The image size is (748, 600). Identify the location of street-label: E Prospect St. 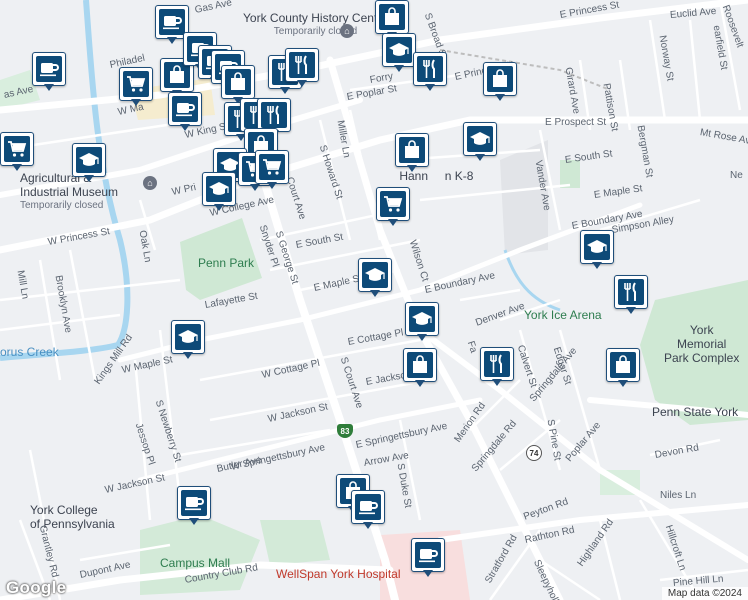
(576, 122).